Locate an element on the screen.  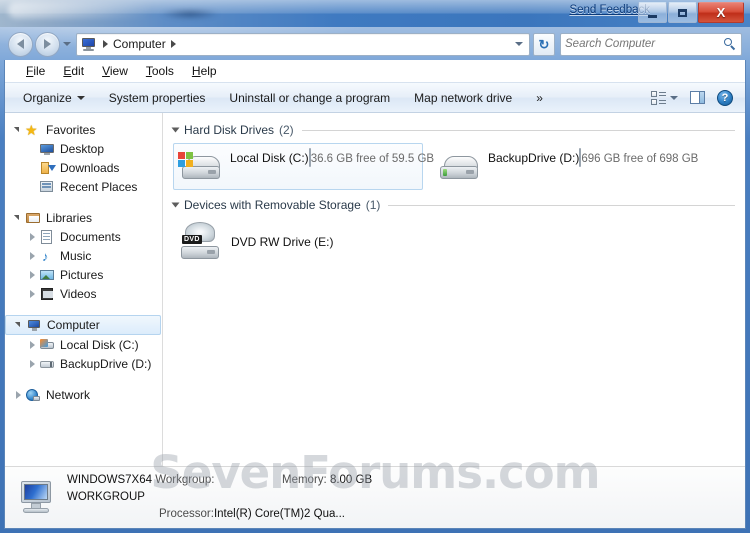
preview-pane-icon is located at coordinates (697, 97).